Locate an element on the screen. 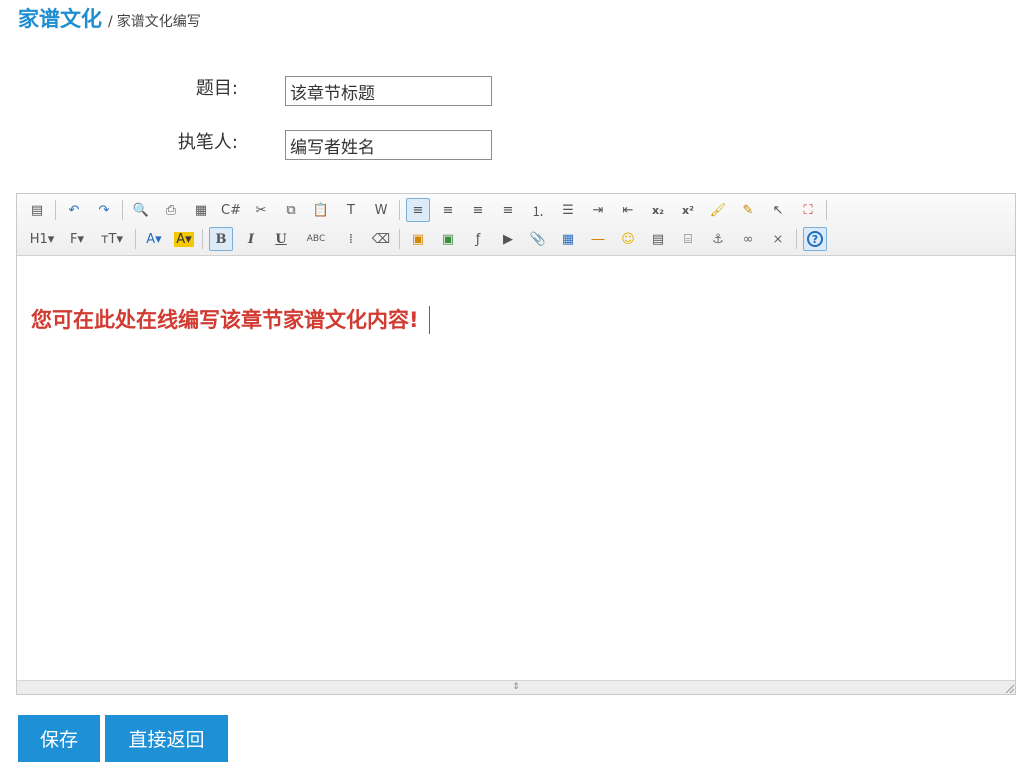  redo-button: ↷ is located at coordinates (104, 210).